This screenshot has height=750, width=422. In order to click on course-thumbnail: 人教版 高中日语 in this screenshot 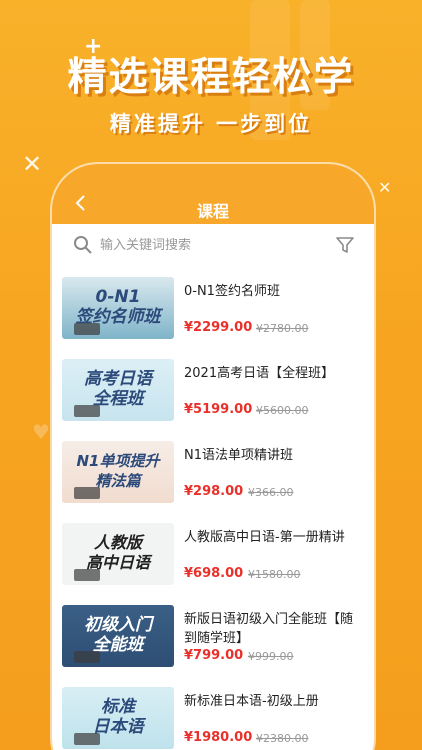, I will do `click(118, 554)`.